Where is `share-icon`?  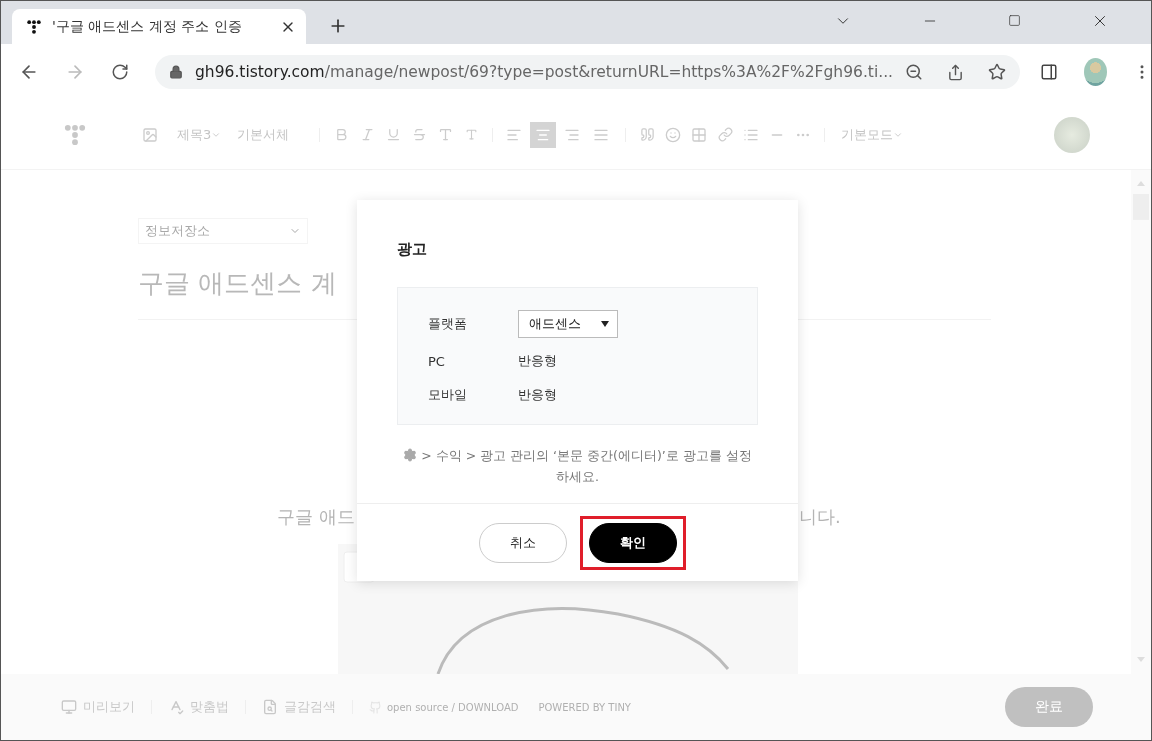
share-icon is located at coordinates (955, 72).